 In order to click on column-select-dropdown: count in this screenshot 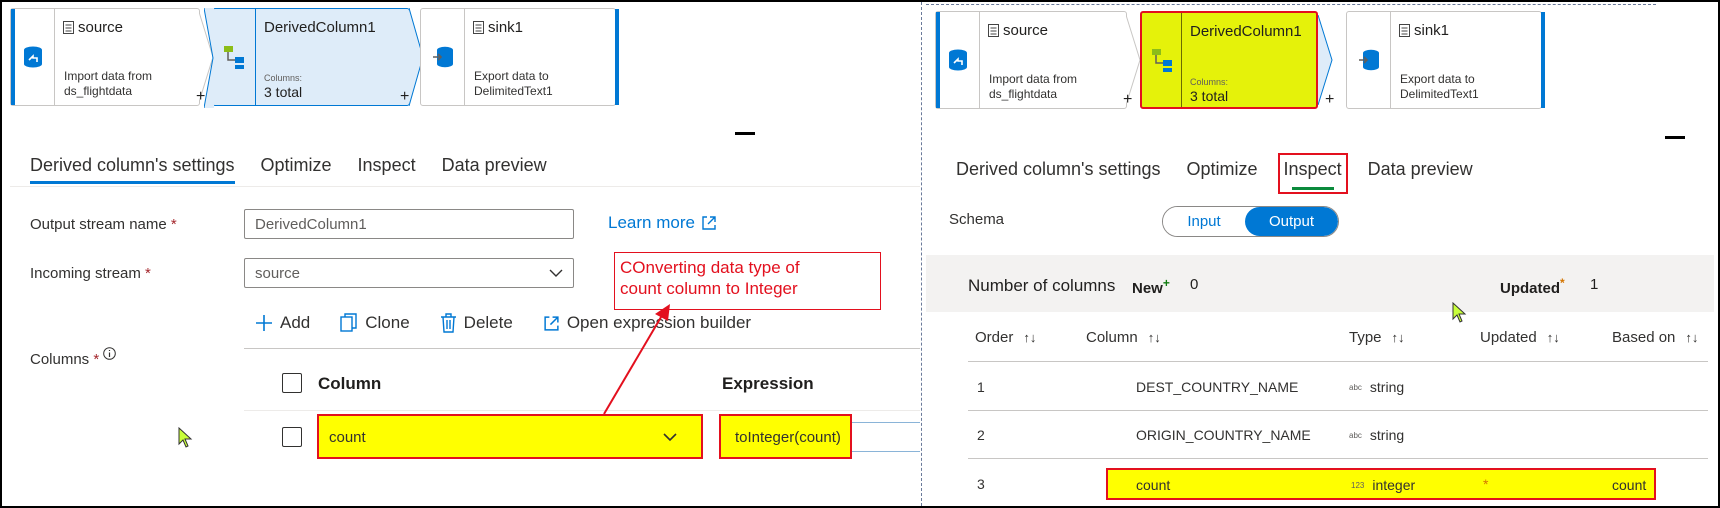, I will do `click(510, 436)`.